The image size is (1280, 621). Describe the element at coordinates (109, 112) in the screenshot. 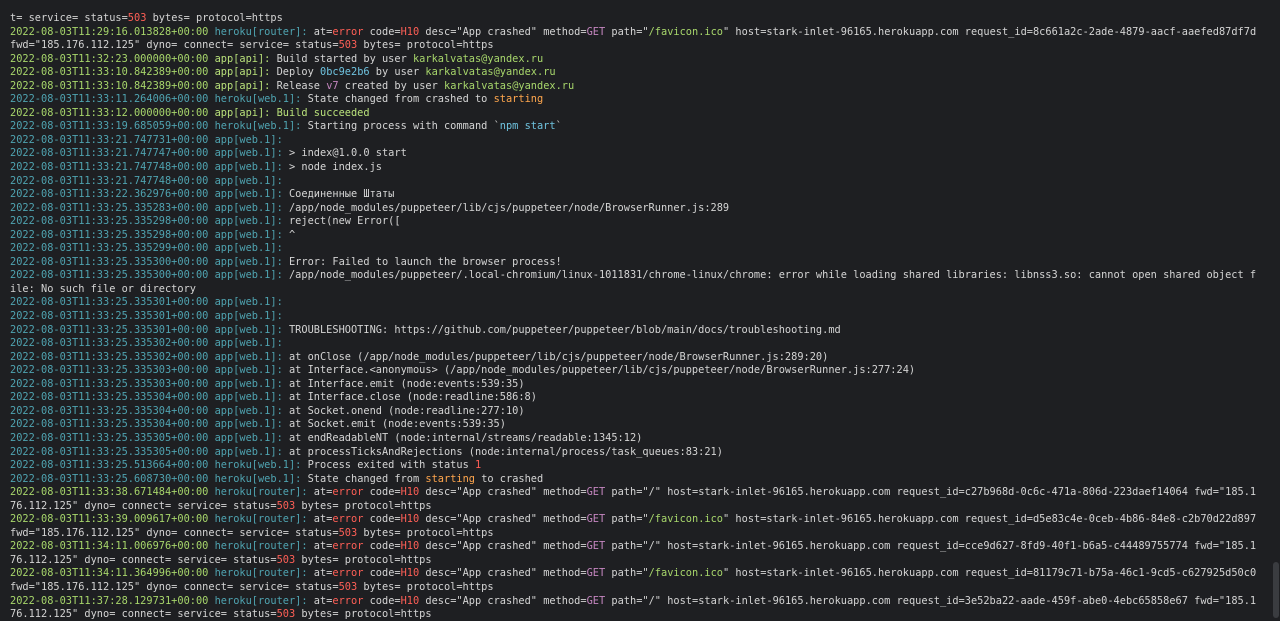

I see `log-segment: 2022-08-03T11:33:12.000000+00:00` at that location.